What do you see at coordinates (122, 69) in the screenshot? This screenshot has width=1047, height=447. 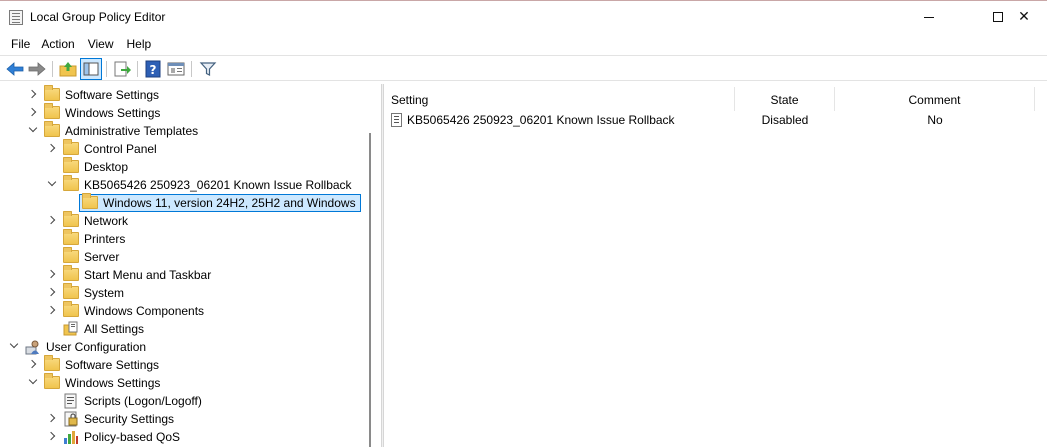 I see `export-list-icon` at bounding box center [122, 69].